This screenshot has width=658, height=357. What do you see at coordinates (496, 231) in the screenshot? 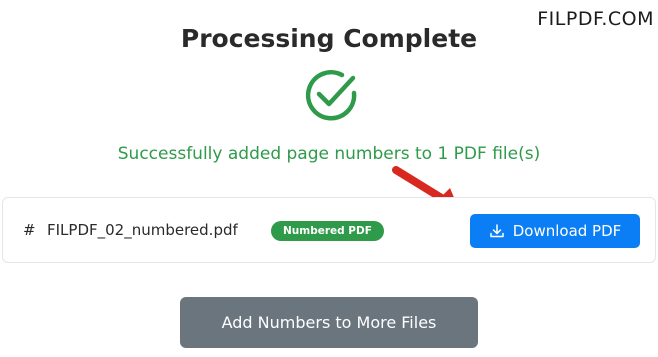
I see `download-icon` at bounding box center [496, 231].